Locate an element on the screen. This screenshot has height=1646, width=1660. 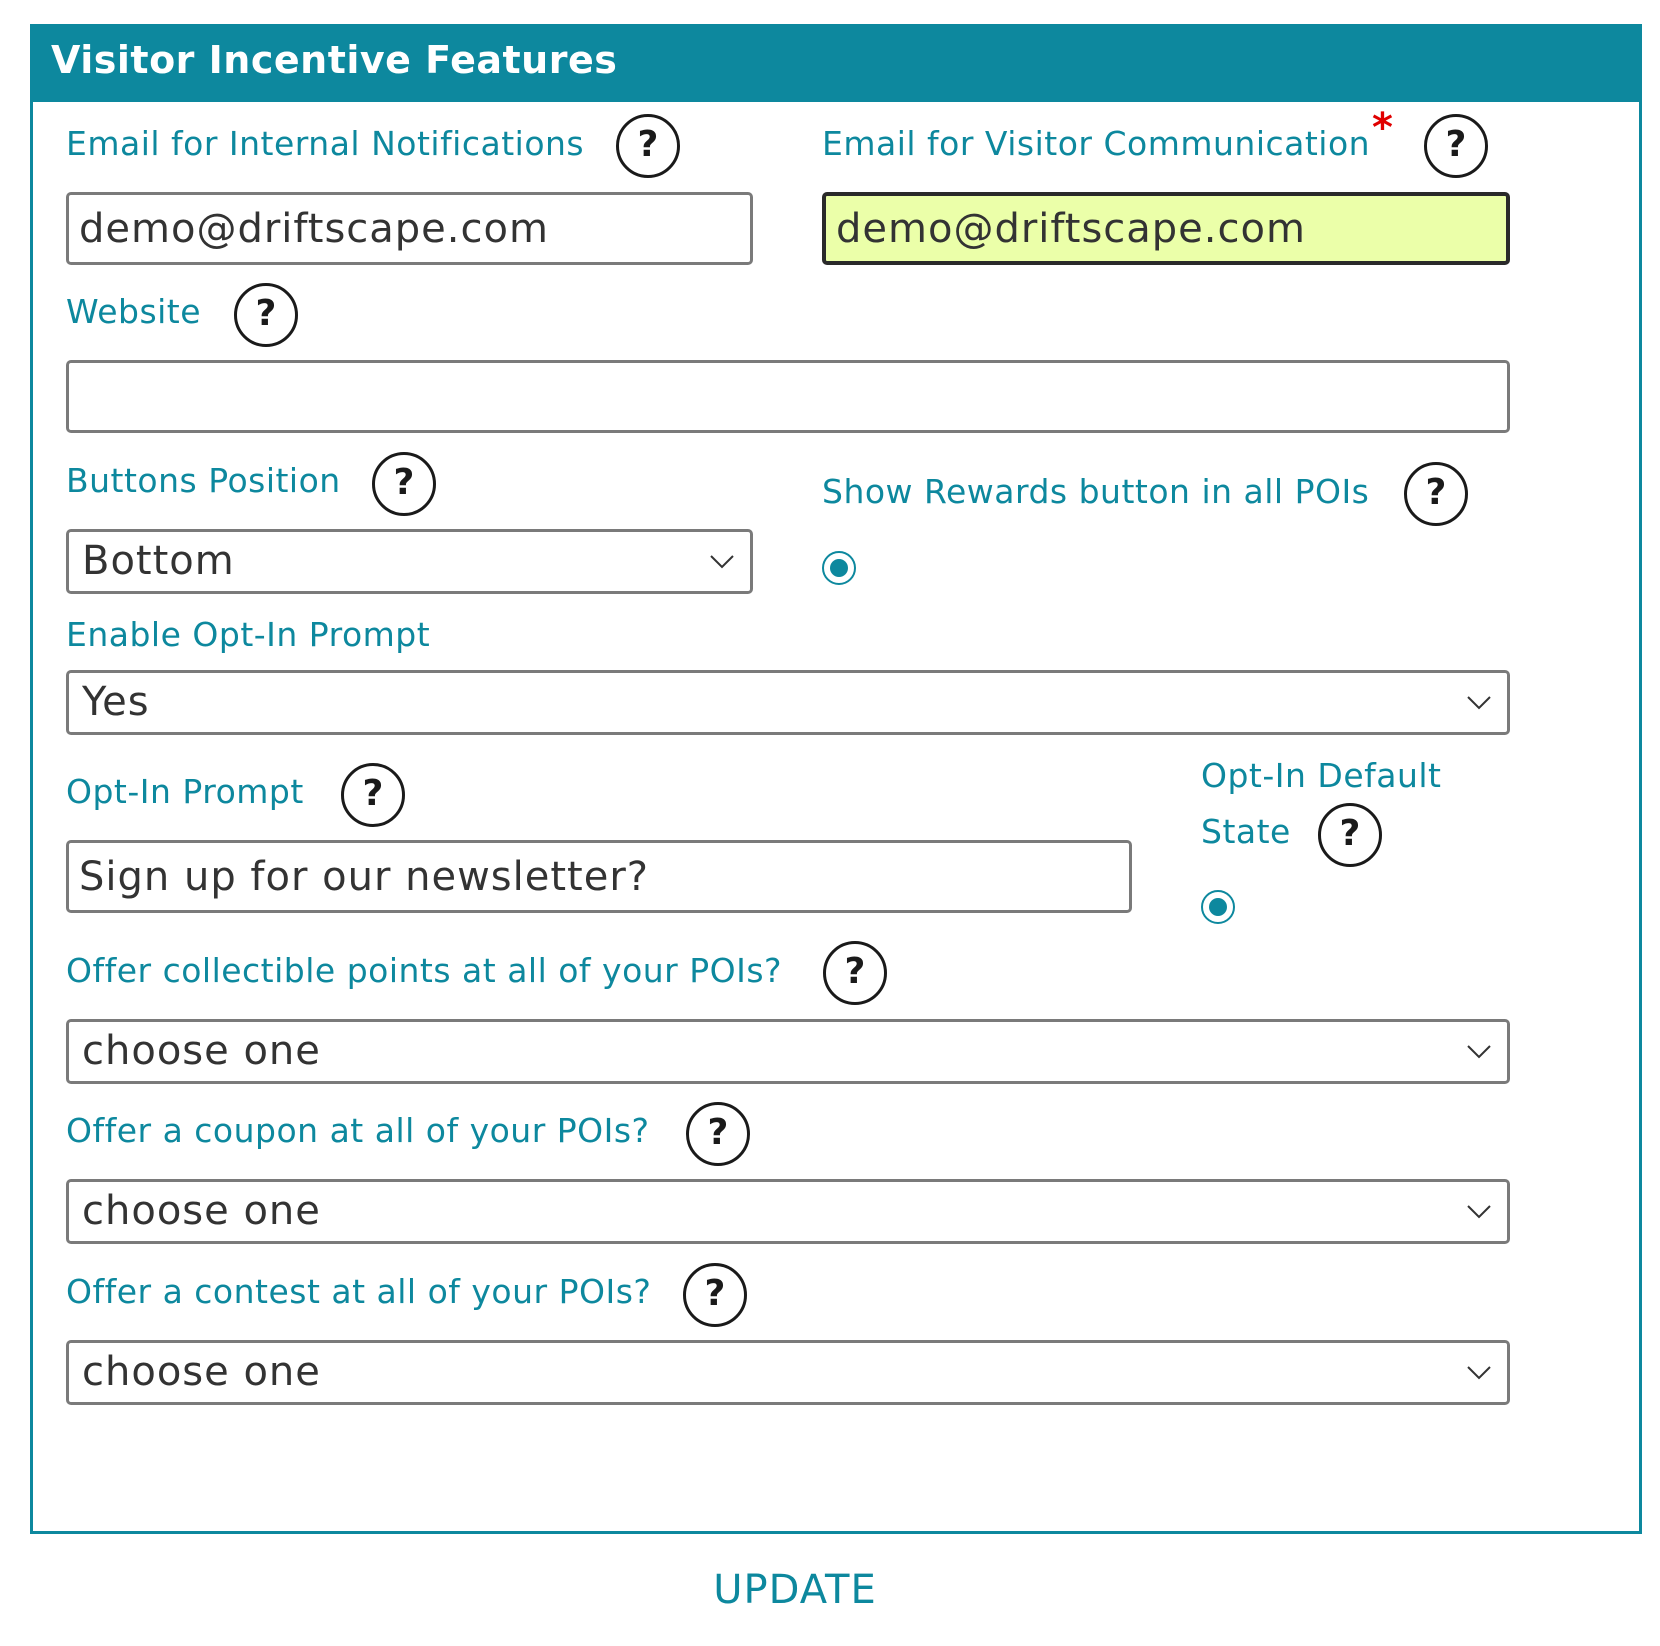
enable-optin-select: Yes is located at coordinates (788, 702).